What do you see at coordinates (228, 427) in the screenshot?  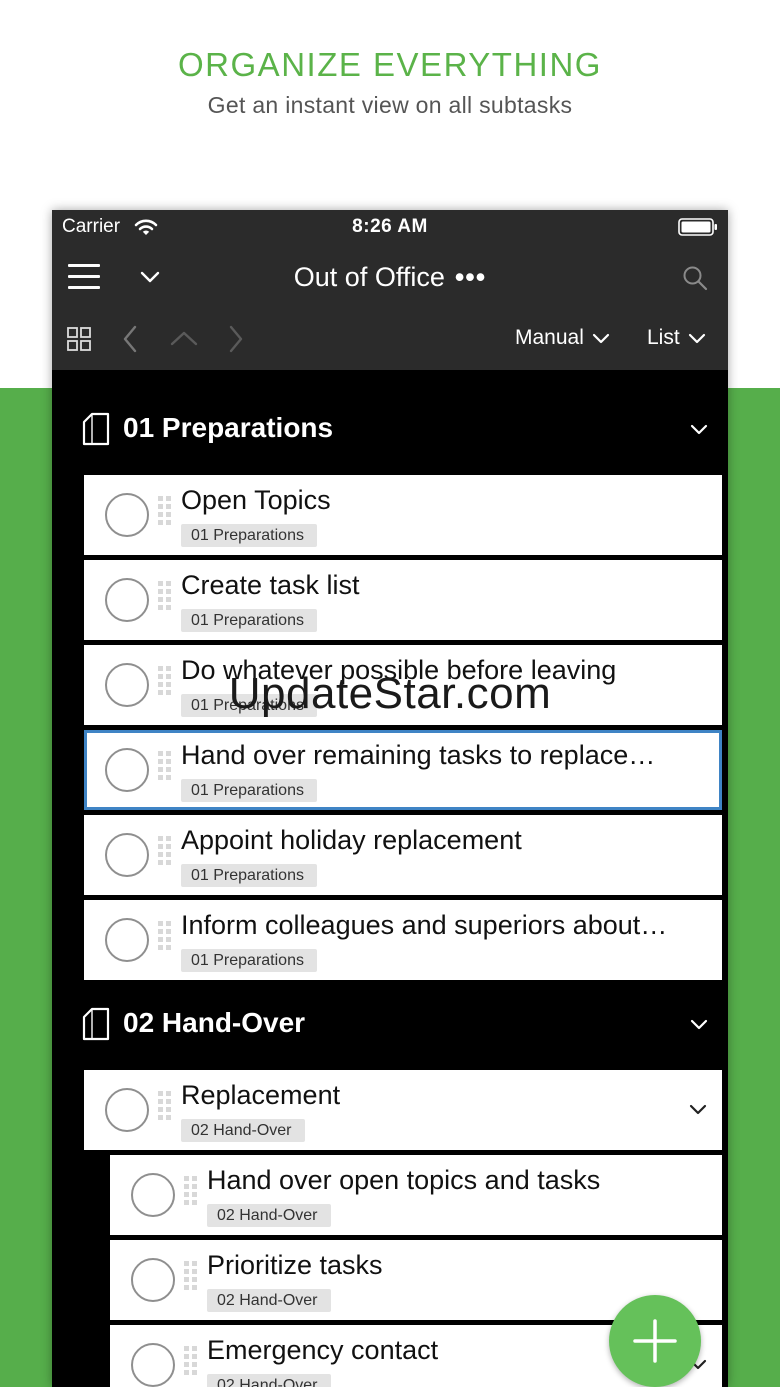 I see `group-title: 01 Preparations` at bounding box center [228, 427].